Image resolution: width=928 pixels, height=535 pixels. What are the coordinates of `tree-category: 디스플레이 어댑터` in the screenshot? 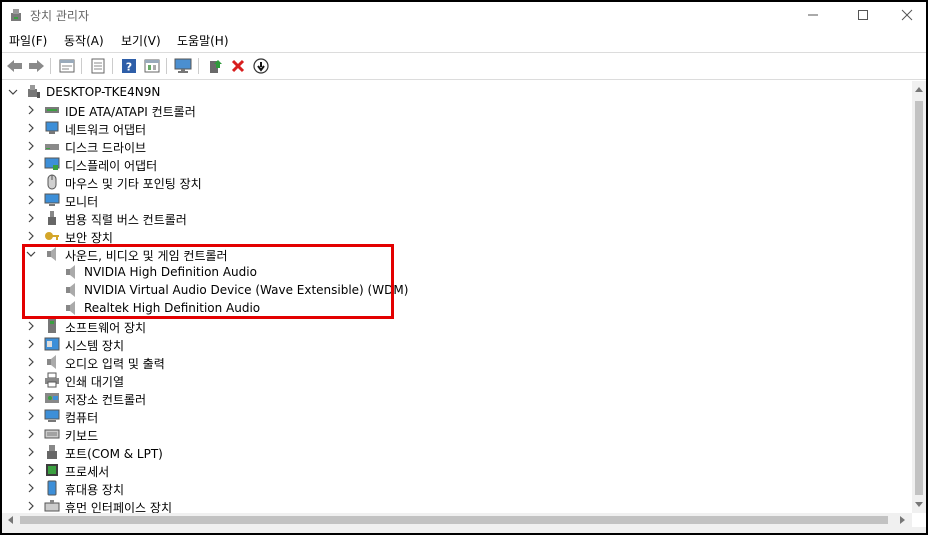 It's located at (452, 164).